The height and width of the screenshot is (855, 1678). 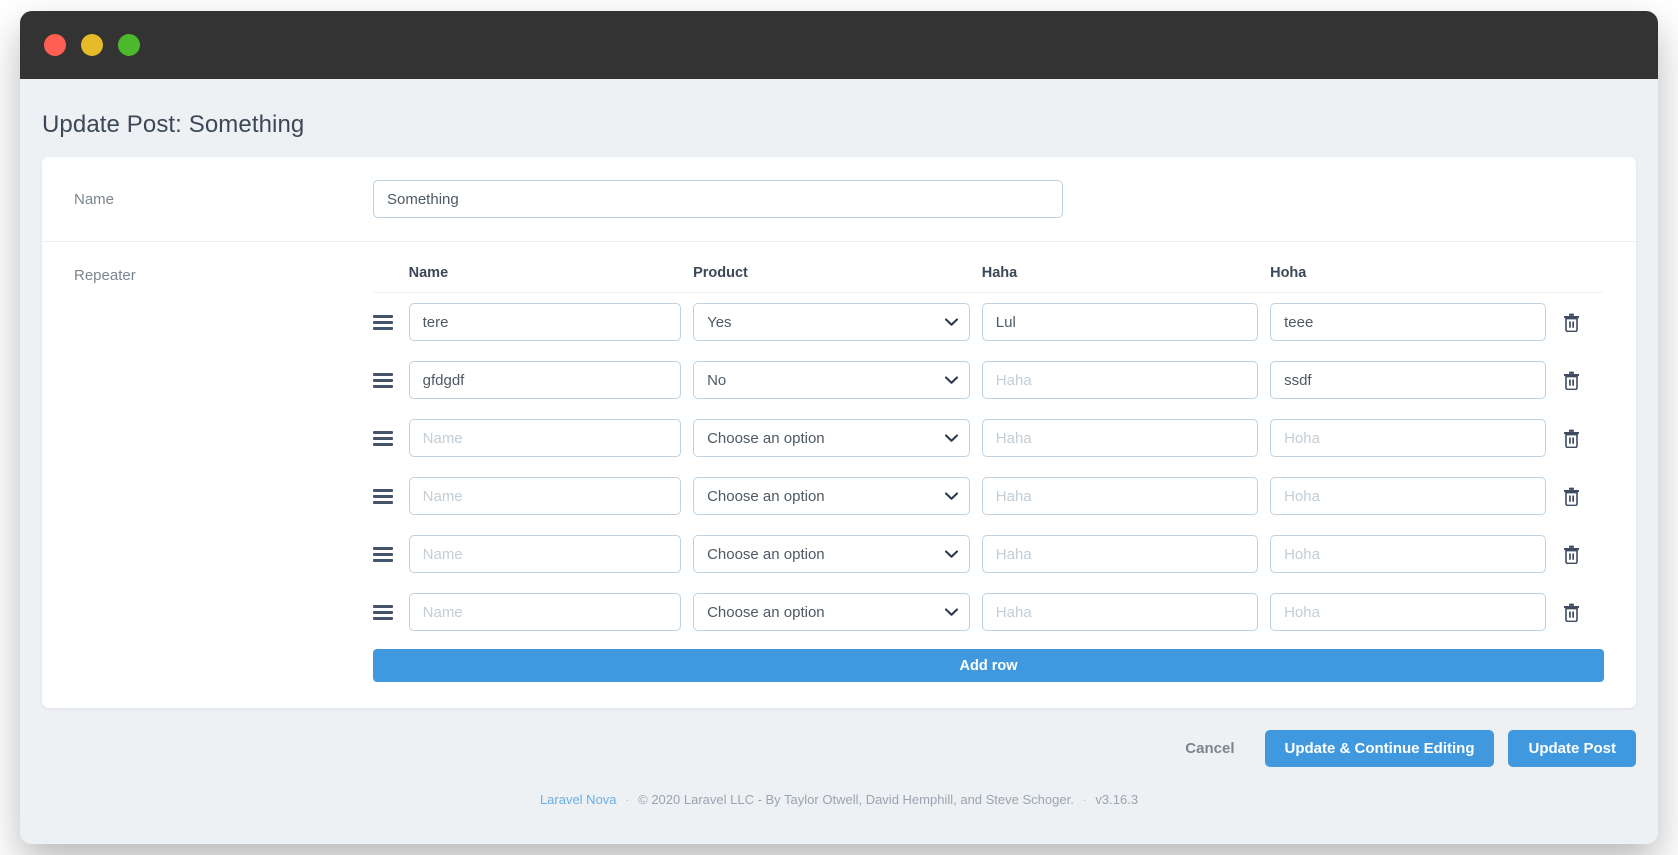 What do you see at coordinates (1581, 279) in the screenshot?
I see `repeater-header-delete` at bounding box center [1581, 279].